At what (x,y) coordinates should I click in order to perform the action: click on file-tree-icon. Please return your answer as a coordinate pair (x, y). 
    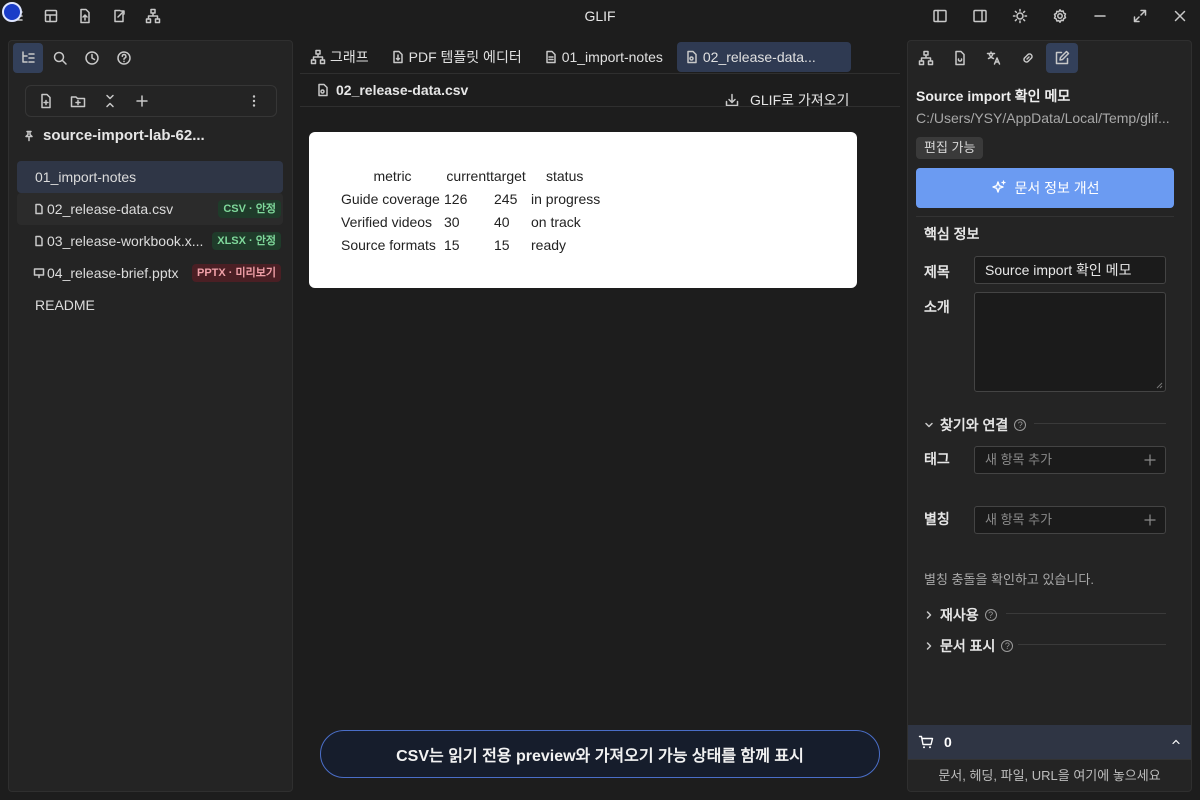
    Looking at the image, I should click on (28, 58).